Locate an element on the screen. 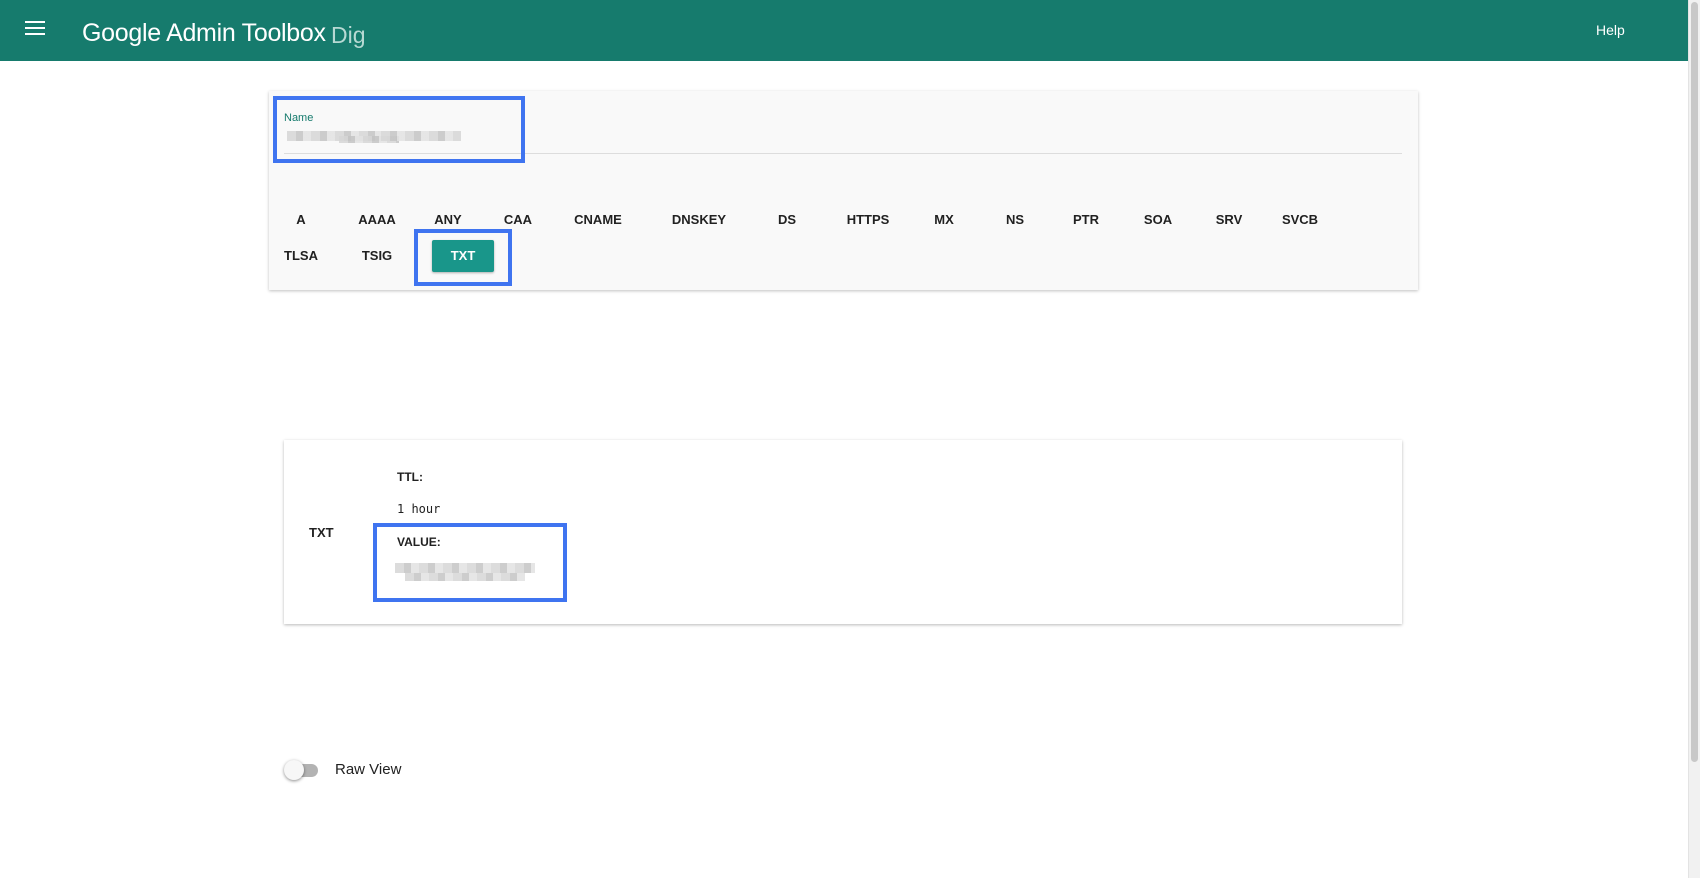 This screenshot has height=878, width=1700. record-type-button-aaaa: AAAA is located at coordinates (377, 220).